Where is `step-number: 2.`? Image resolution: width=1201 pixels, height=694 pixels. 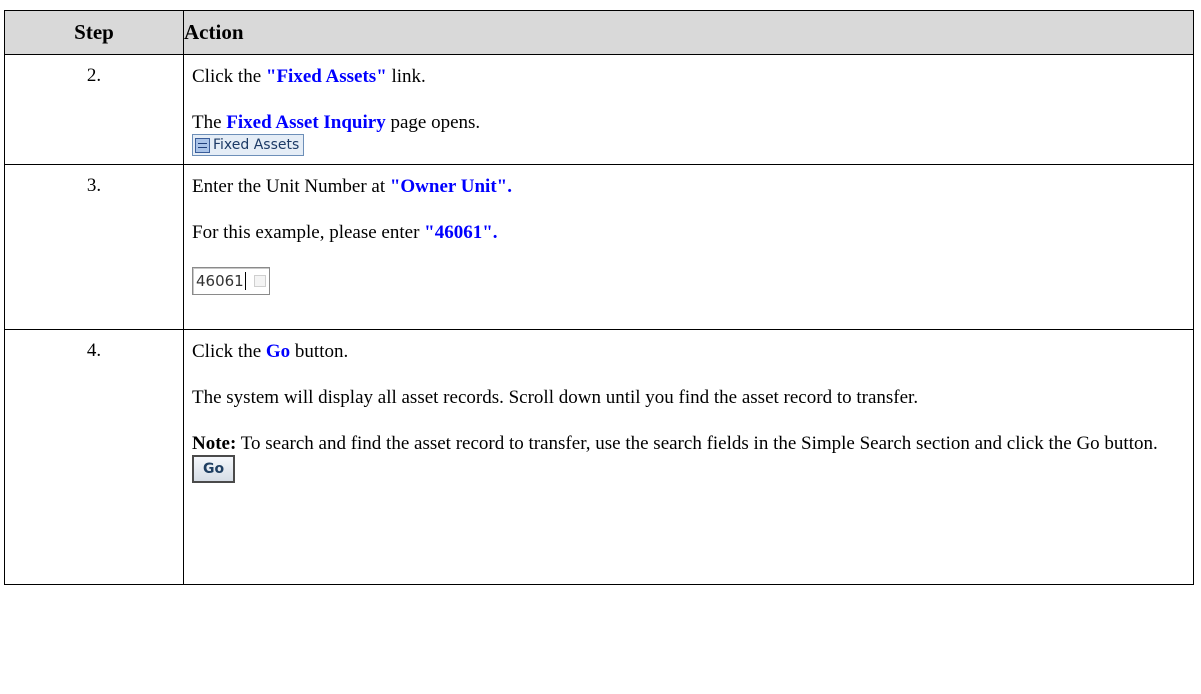 step-number: 2. is located at coordinates (94, 109).